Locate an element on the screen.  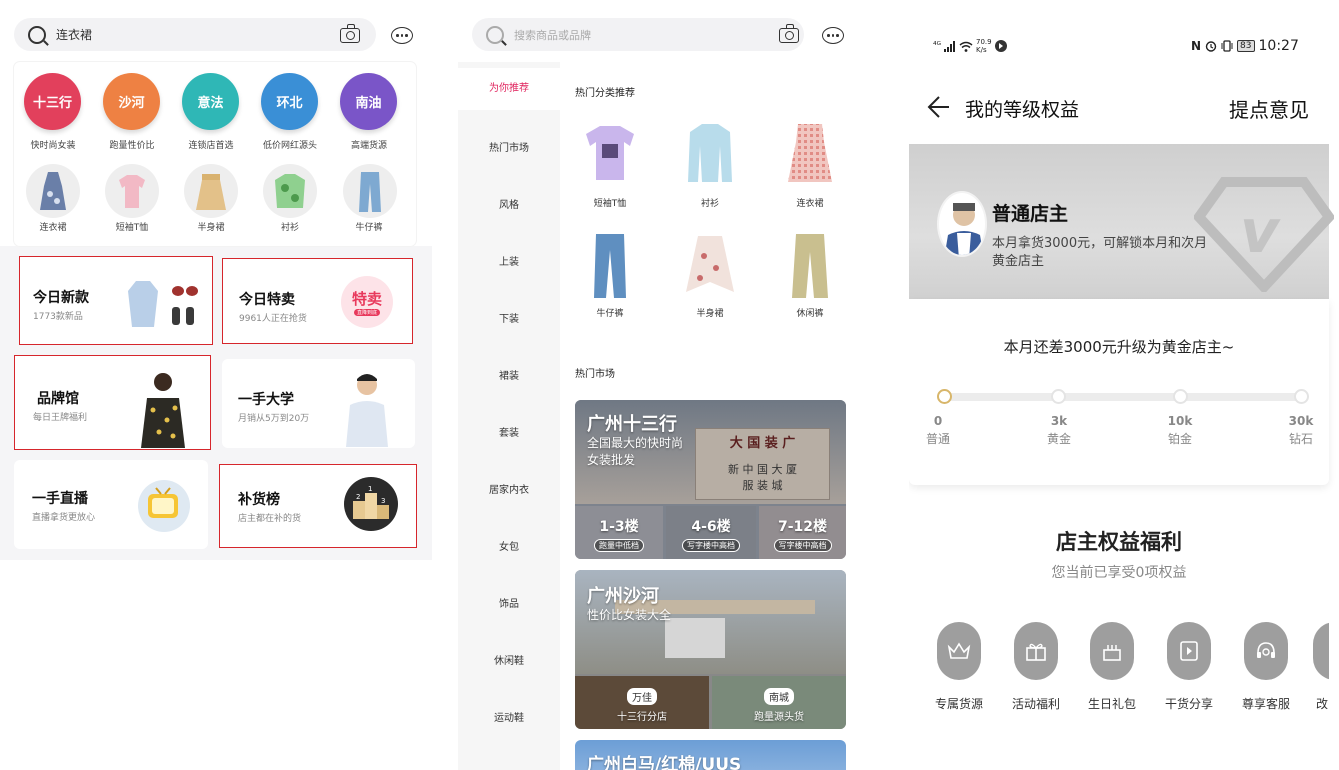
benefit-label: 生日礼包 is located at coordinates (1111, 704).